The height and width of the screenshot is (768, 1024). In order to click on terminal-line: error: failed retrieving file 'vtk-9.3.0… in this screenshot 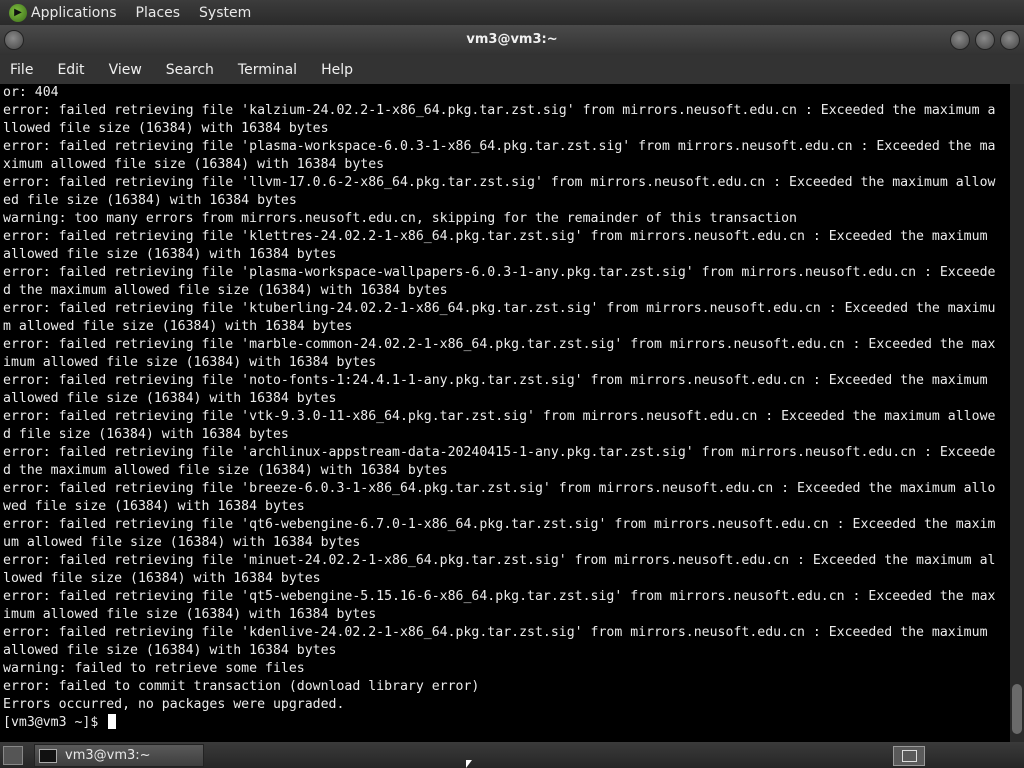, I will do `click(499, 416)`.